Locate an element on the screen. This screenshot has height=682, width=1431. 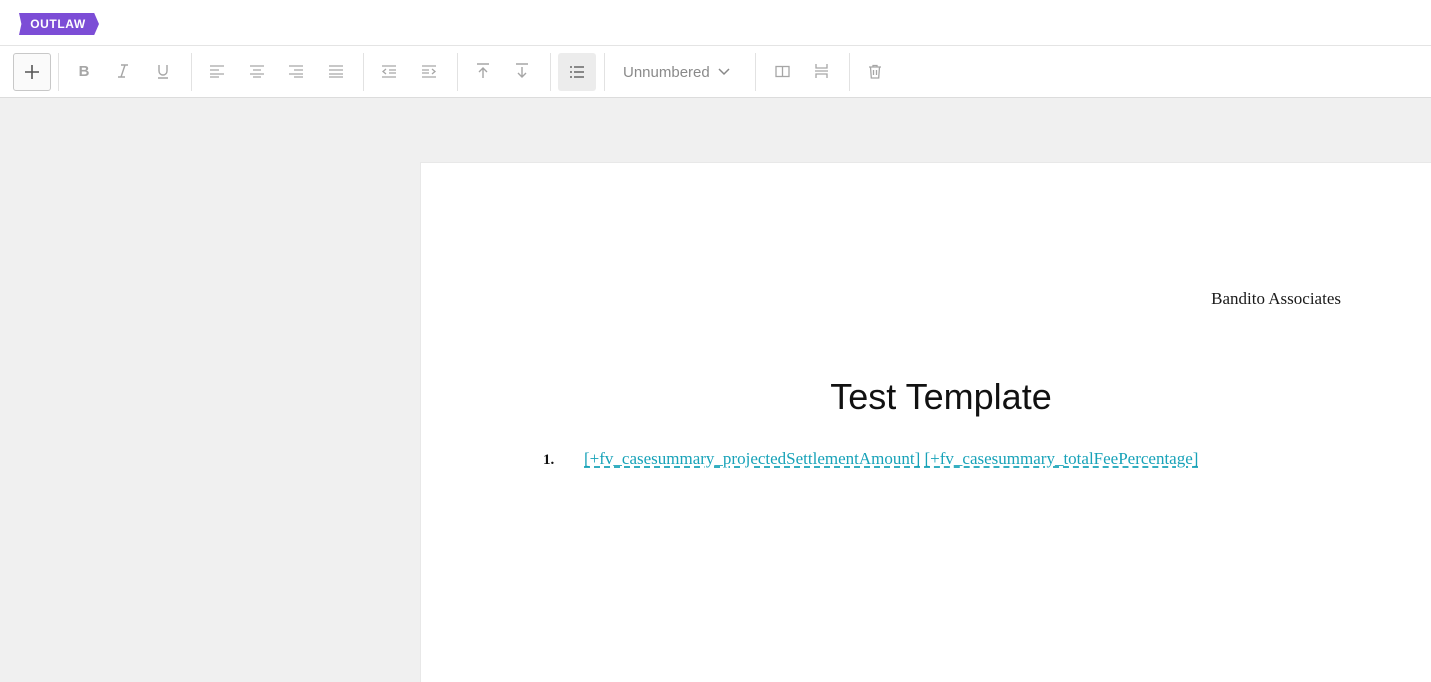
numbering-select-value: Unnumbered is located at coordinates (666, 72).